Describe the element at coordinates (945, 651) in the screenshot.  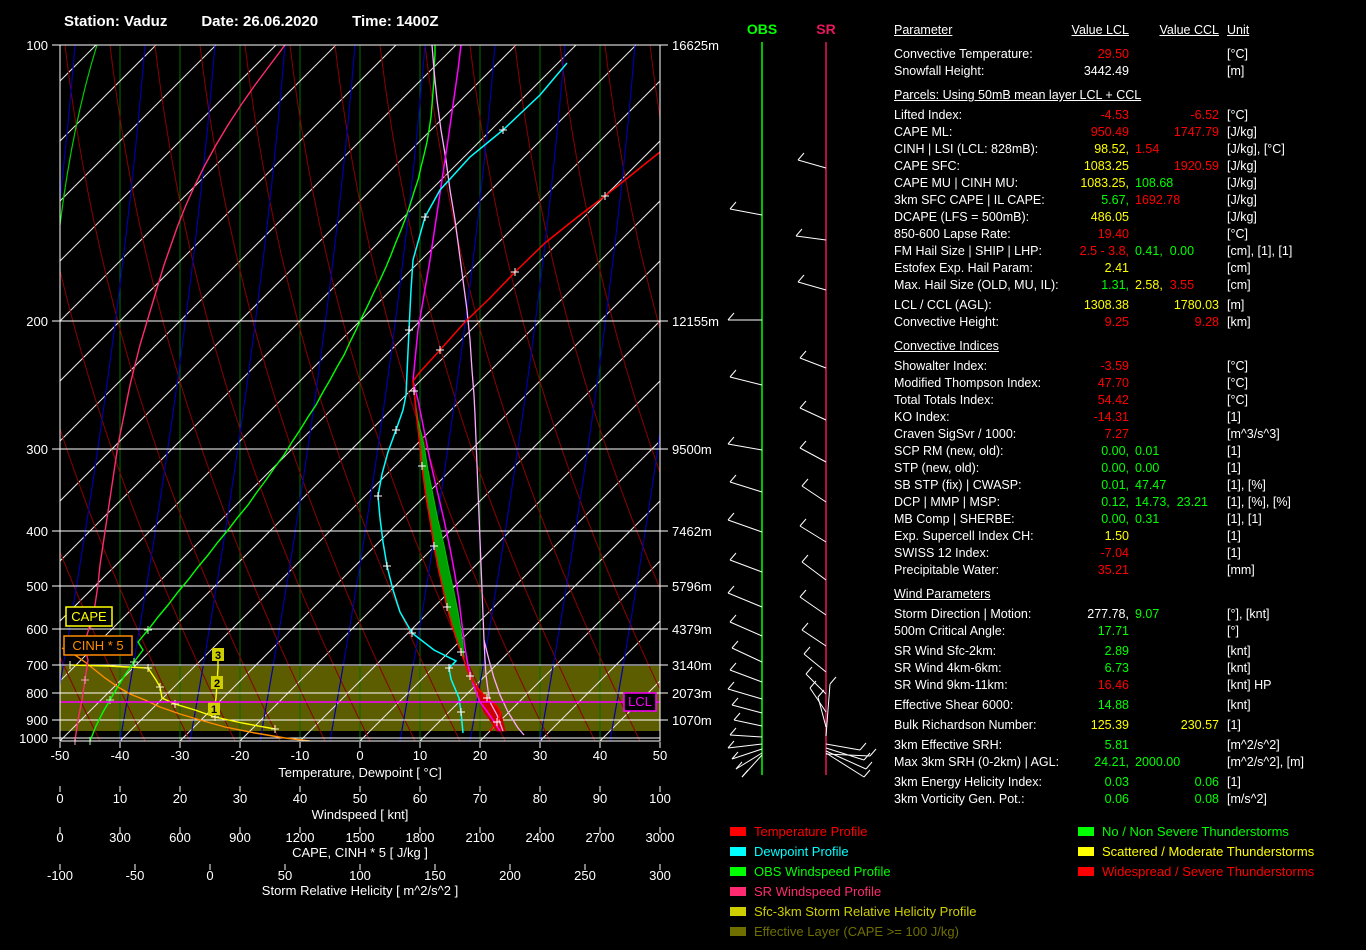
I see `param-label: SR Wind Sfc-2km:` at that location.